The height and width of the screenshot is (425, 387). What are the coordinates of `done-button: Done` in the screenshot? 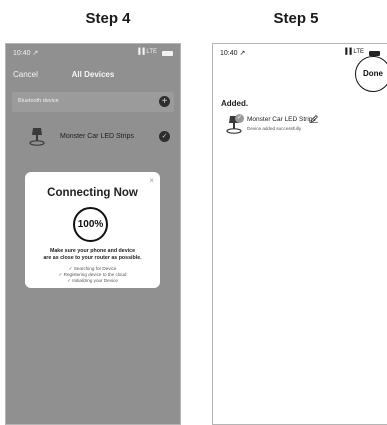 It's located at (371, 74).